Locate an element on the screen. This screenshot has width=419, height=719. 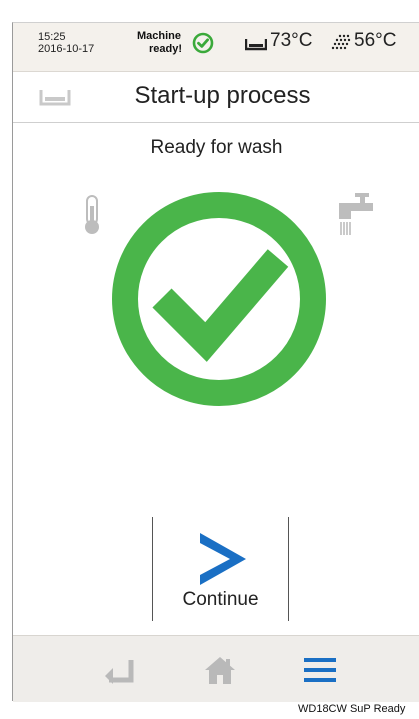
screen-code: WD18CW SuP Ready is located at coordinates (352, 709).